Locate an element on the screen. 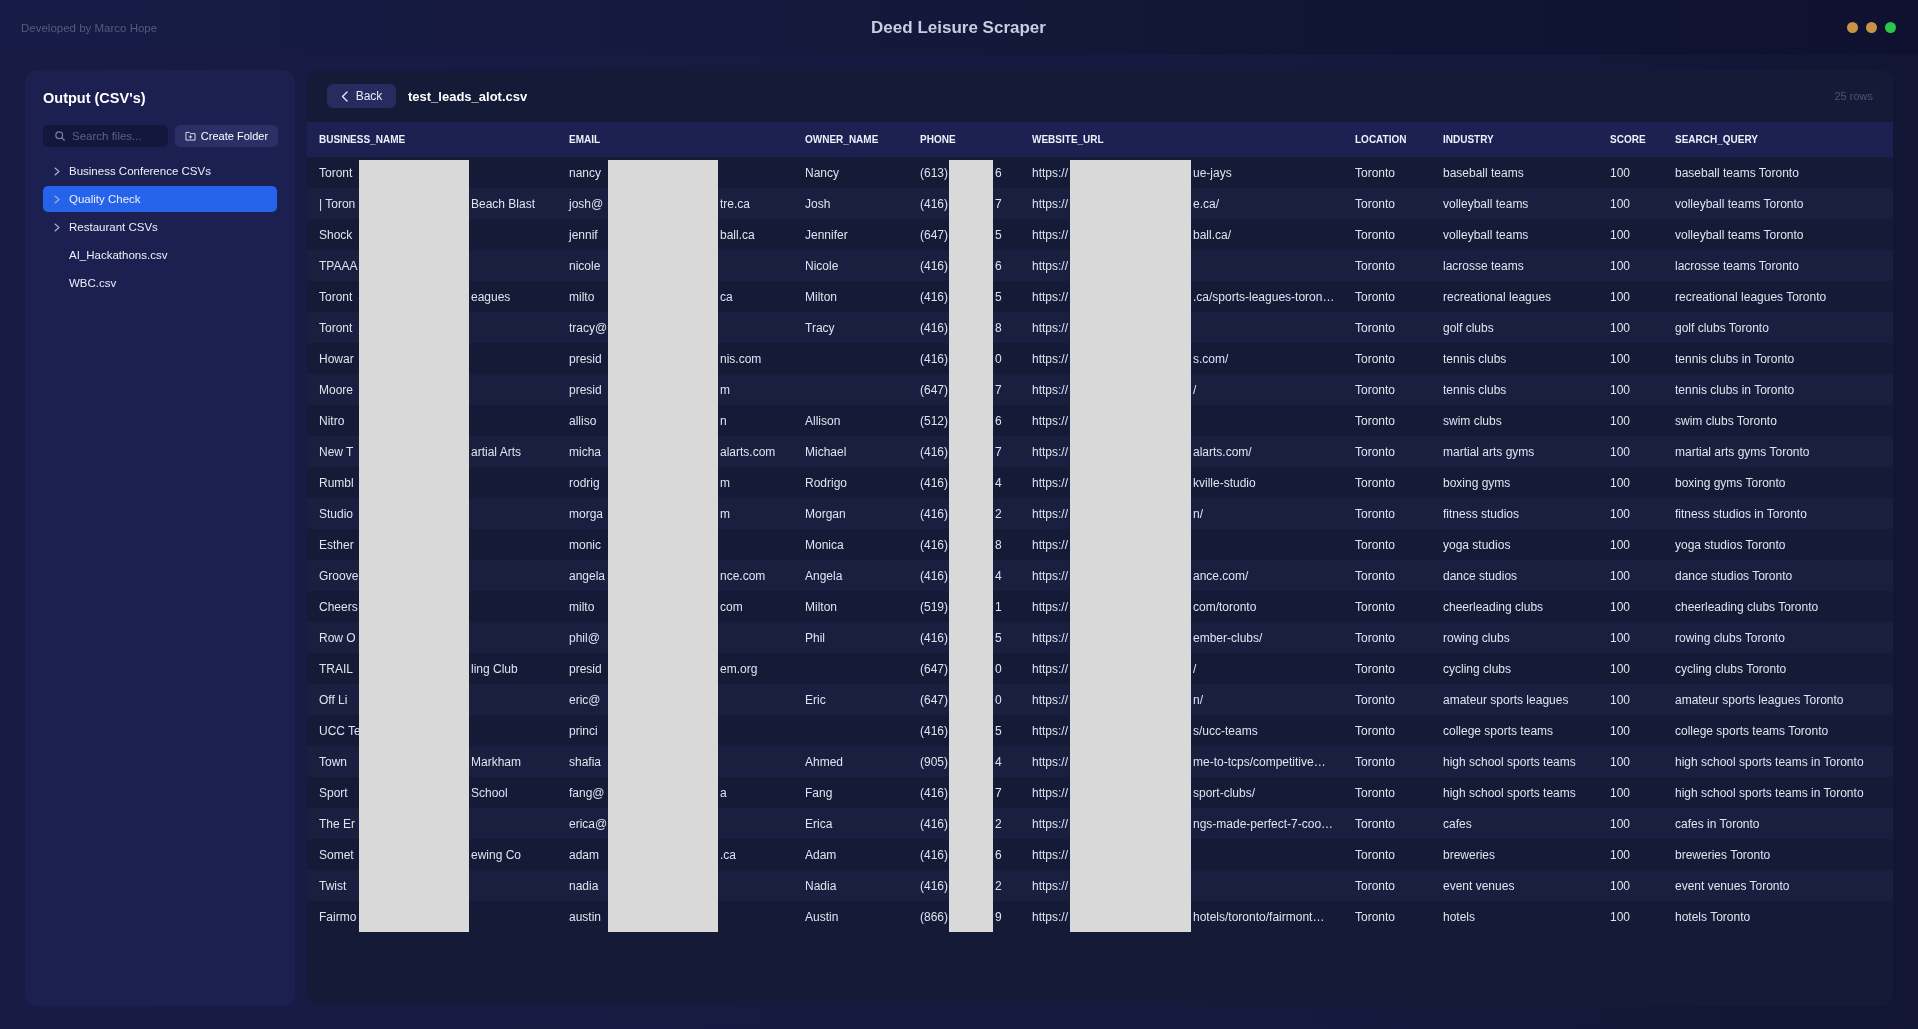 This screenshot has height=1029, width=1918. table-cell: 7 is located at coordinates (998, 792).